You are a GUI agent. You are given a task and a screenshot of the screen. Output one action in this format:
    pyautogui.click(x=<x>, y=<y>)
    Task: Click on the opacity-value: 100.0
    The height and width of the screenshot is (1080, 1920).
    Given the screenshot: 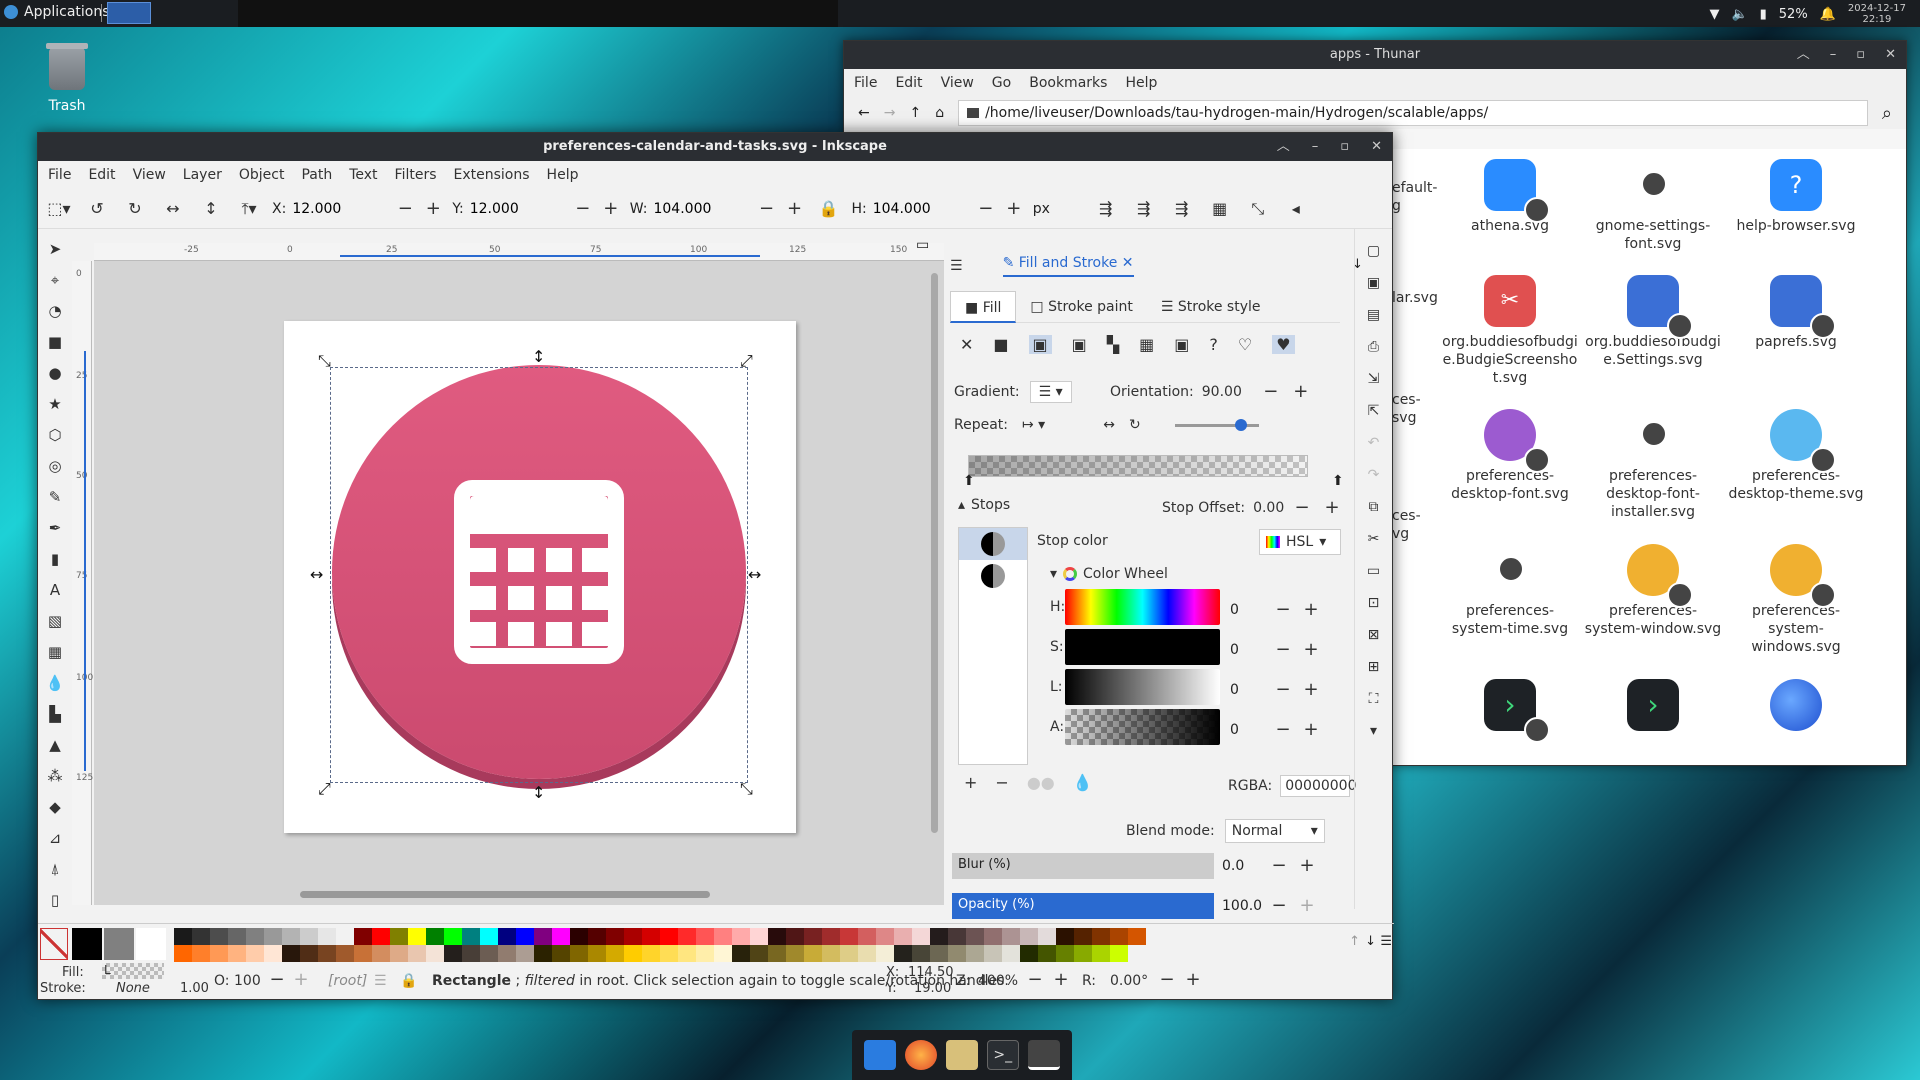 What is the action you would take?
    pyautogui.click(x=1242, y=906)
    